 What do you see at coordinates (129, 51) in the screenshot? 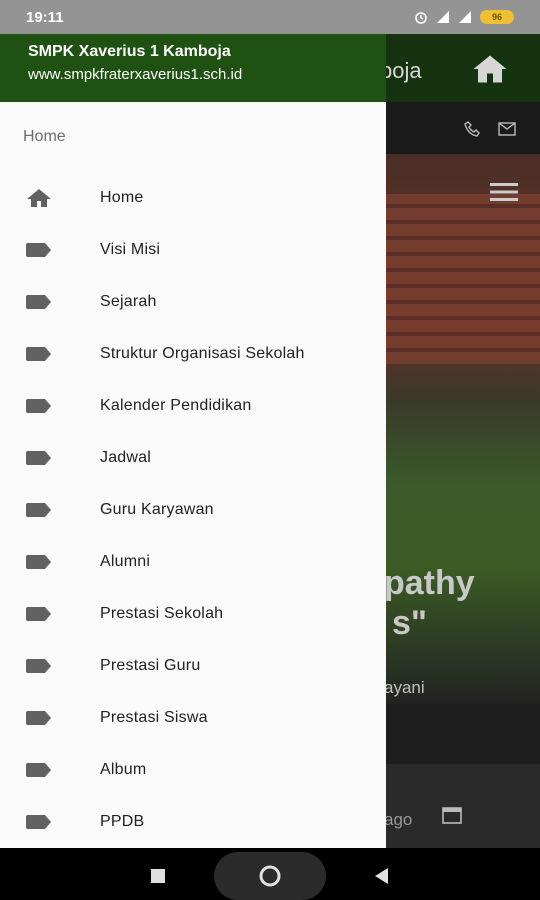
I see `drawer-title: SMPK Xaverius 1 Kamboja` at bounding box center [129, 51].